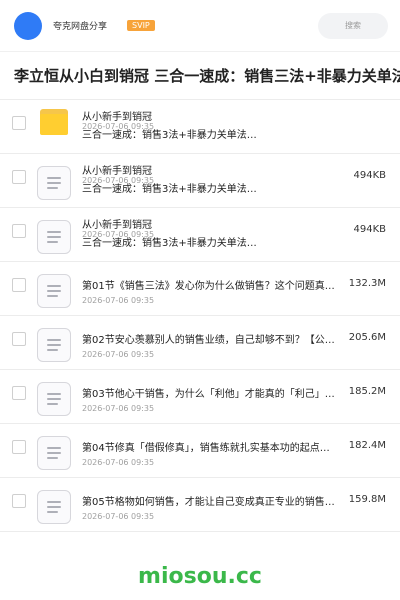 The image size is (400, 600). Describe the element at coordinates (200, 76) in the screenshot. I see `share-title: 李立恒从小白到销冠 三合一速成：销售三法+非暴力关单法` at that location.